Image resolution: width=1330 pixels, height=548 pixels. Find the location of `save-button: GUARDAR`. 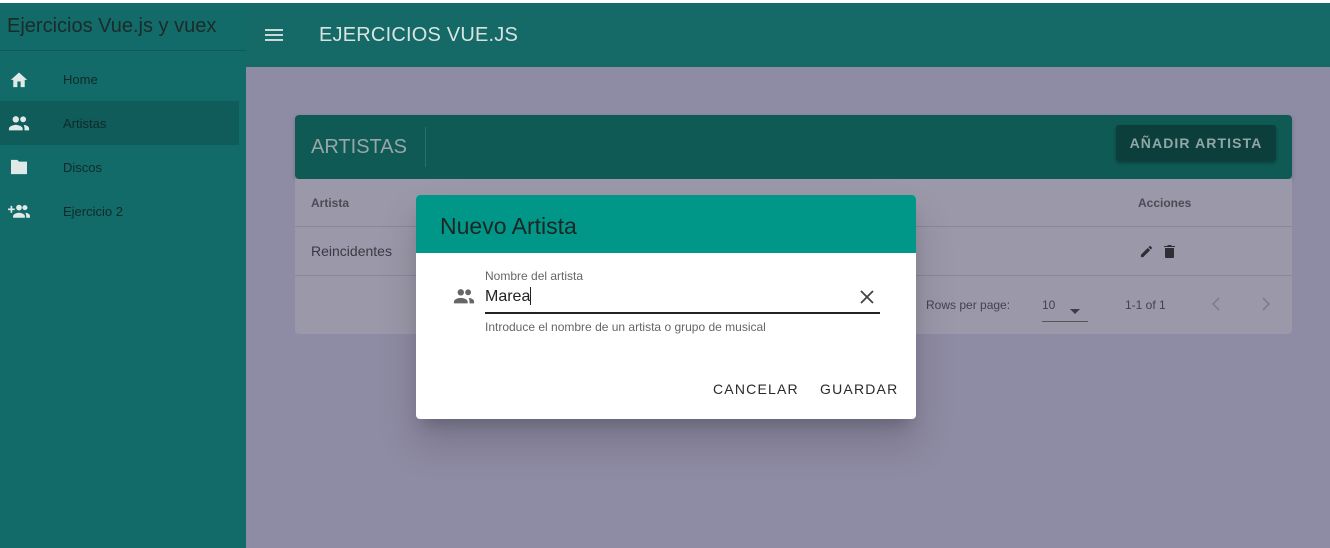

save-button: GUARDAR is located at coordinates (859, 389).